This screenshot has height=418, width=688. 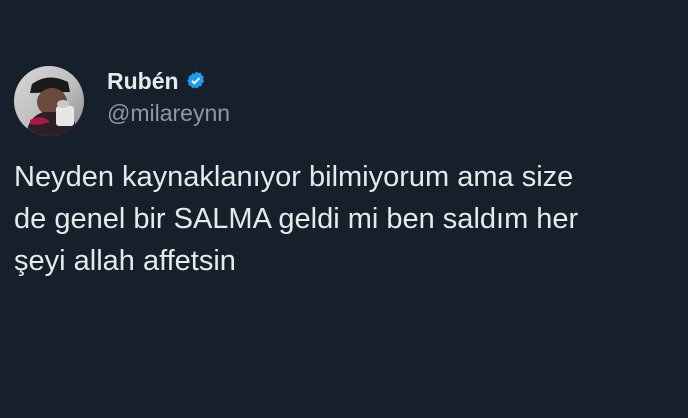 I want to click on author-avatar, so click(x=49, y=101).